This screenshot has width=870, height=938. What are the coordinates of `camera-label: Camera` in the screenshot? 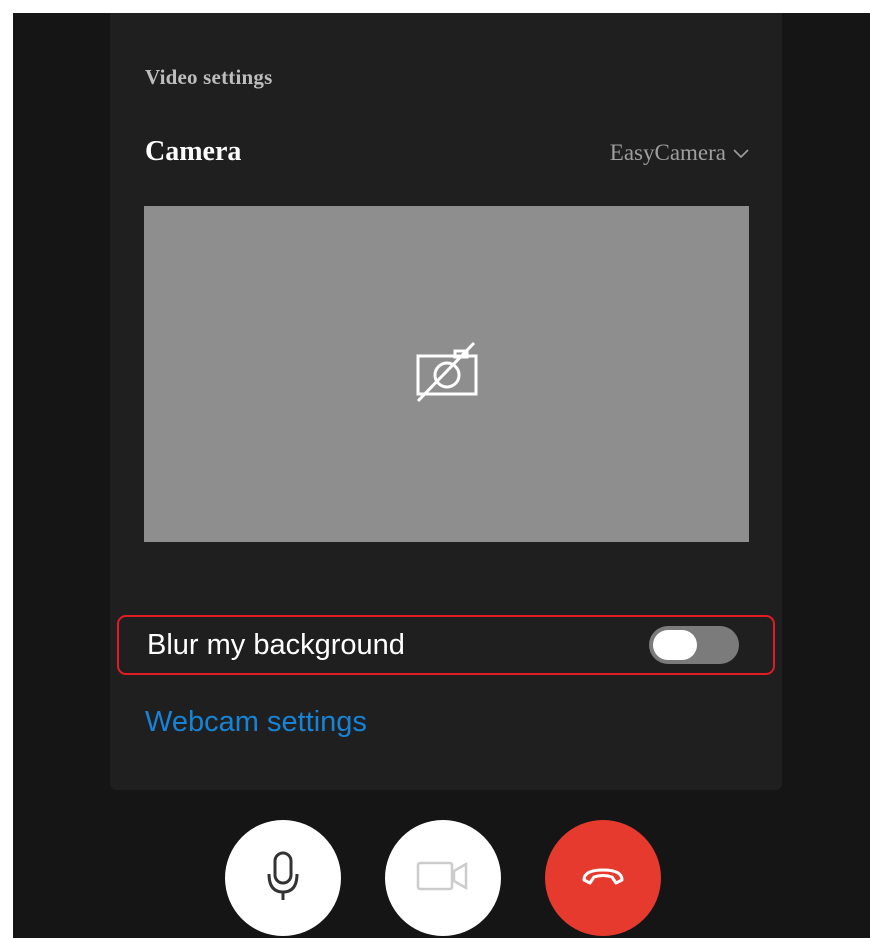 It's located at (193, 151).